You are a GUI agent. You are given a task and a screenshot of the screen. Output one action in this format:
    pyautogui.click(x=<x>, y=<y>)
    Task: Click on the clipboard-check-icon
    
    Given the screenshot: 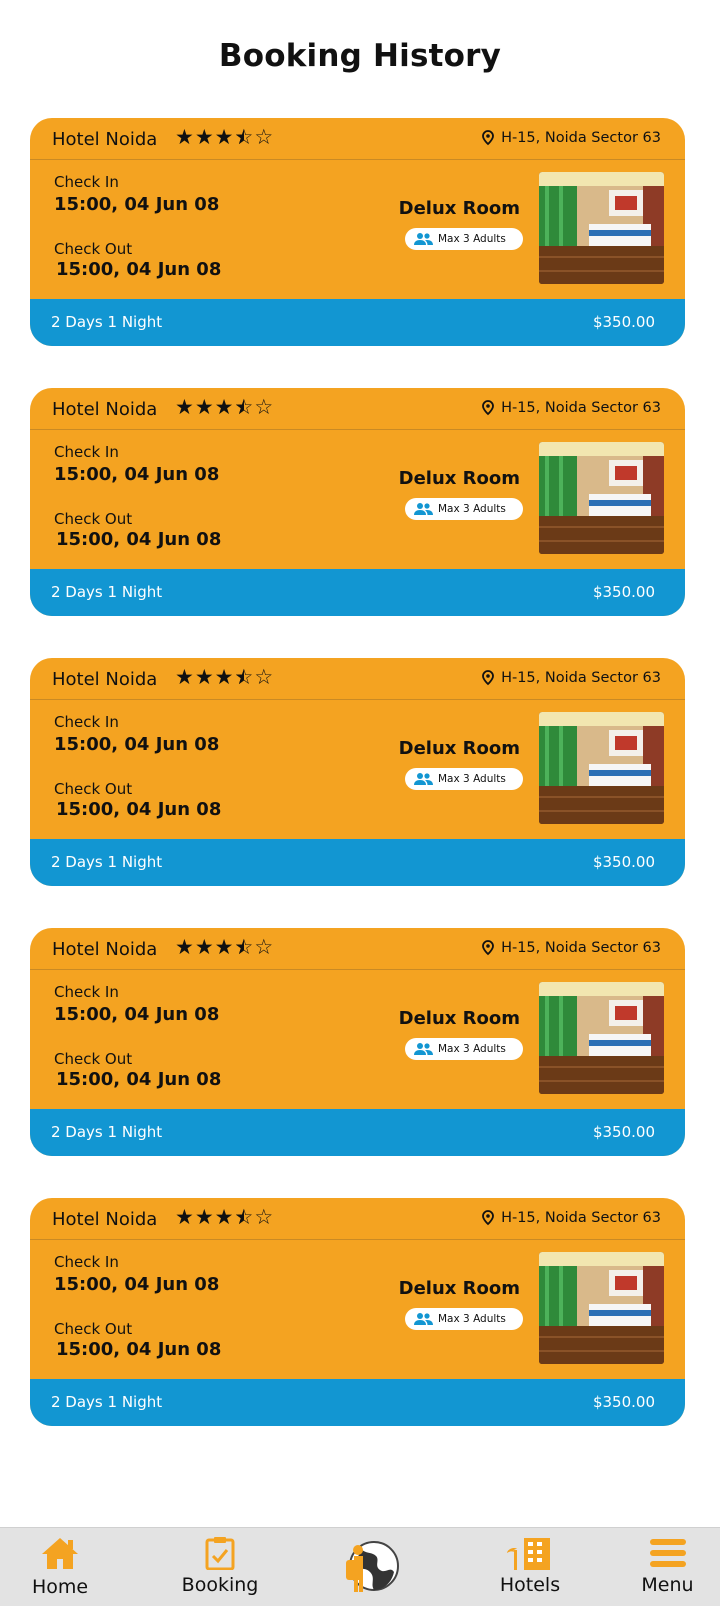 What is the action you would take?
    pyautogui.click(x=220, y=1553)
    